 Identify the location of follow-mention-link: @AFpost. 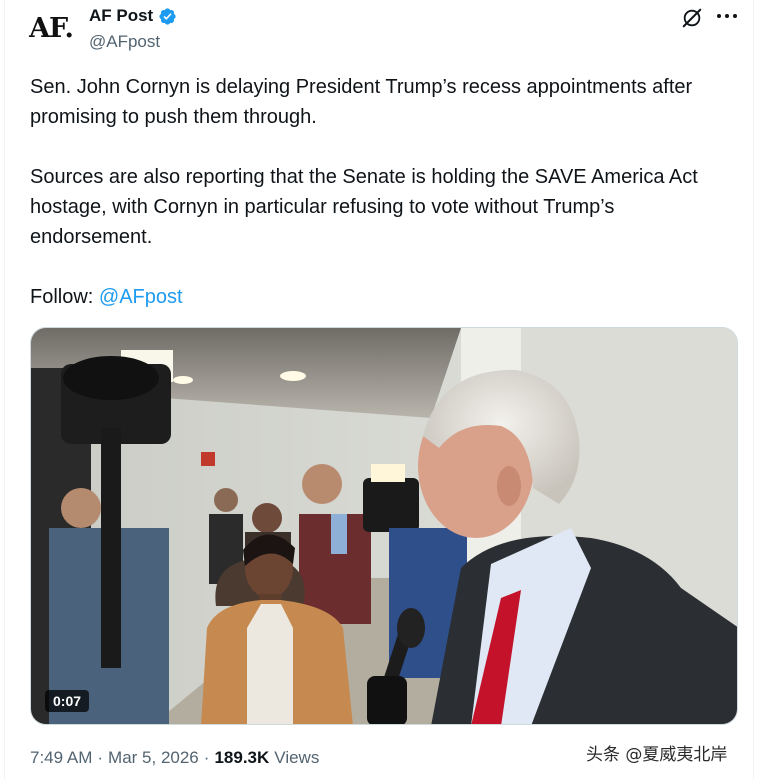
(141, 297).